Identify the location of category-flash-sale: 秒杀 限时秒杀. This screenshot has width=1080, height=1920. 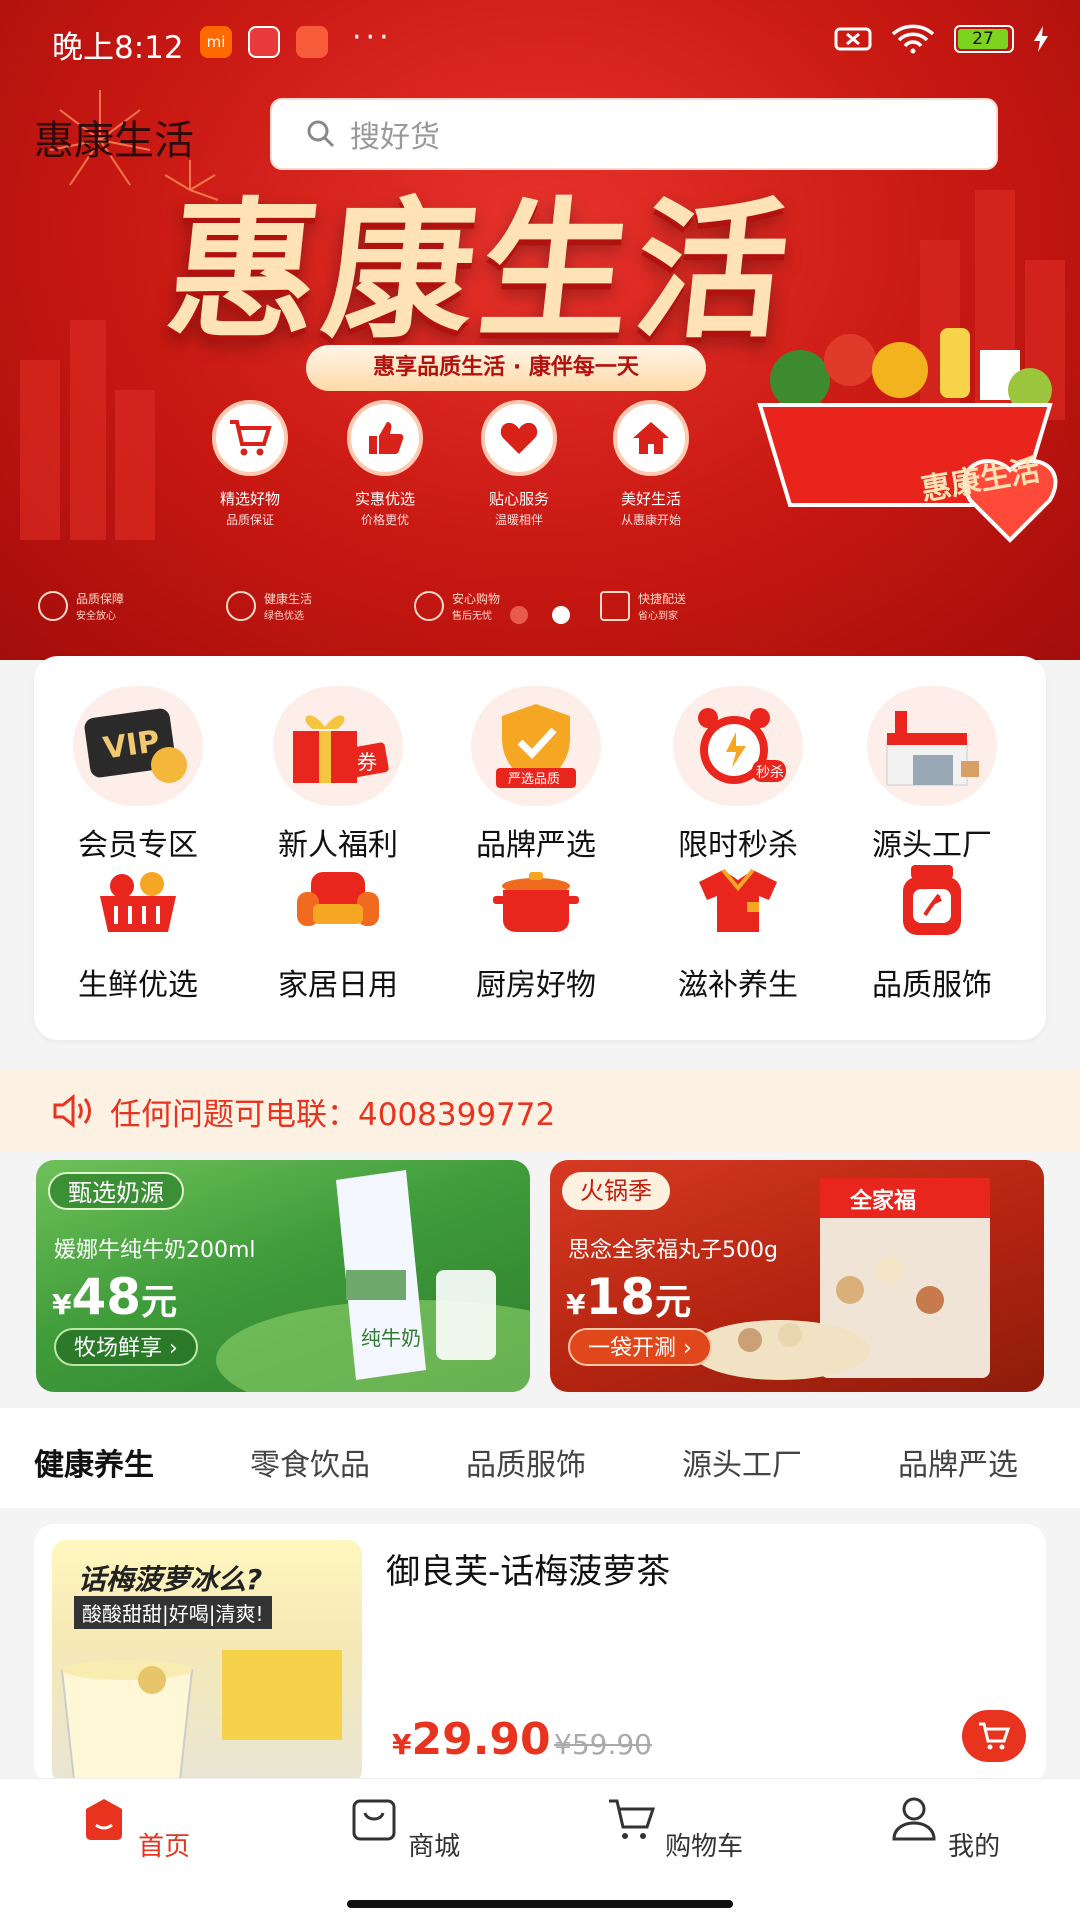
(738, 775).